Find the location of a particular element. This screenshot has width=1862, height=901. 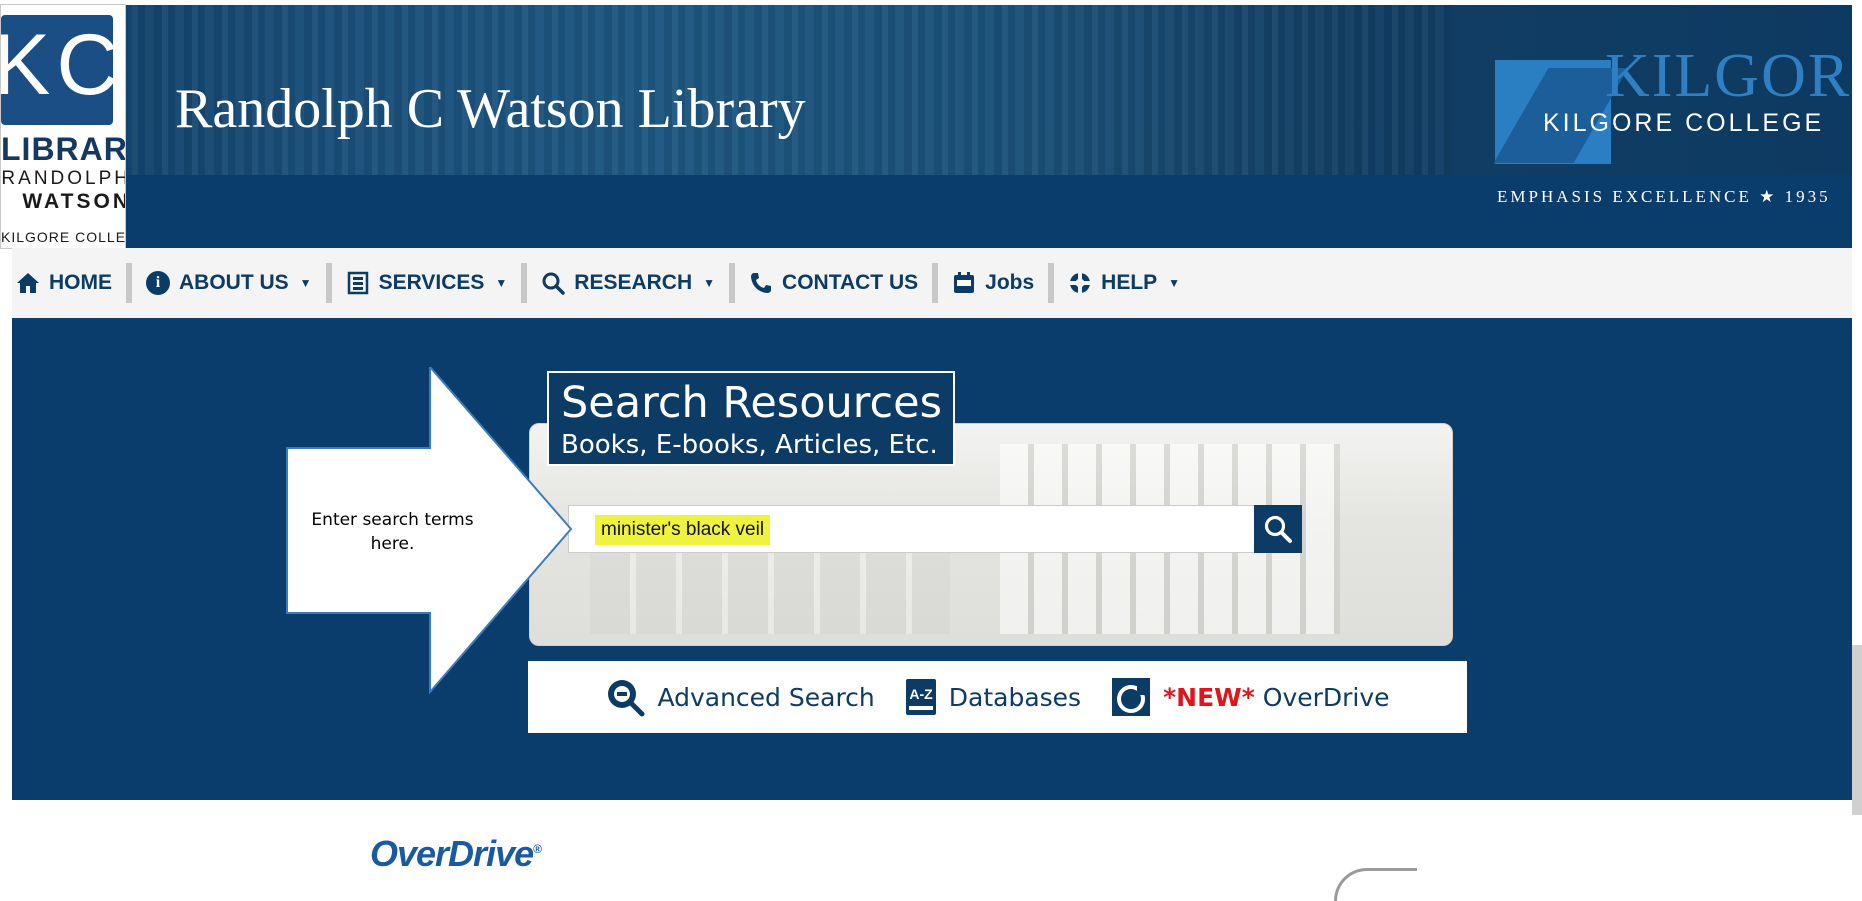

logo-letters: KC is located at coordinates (62, 65).